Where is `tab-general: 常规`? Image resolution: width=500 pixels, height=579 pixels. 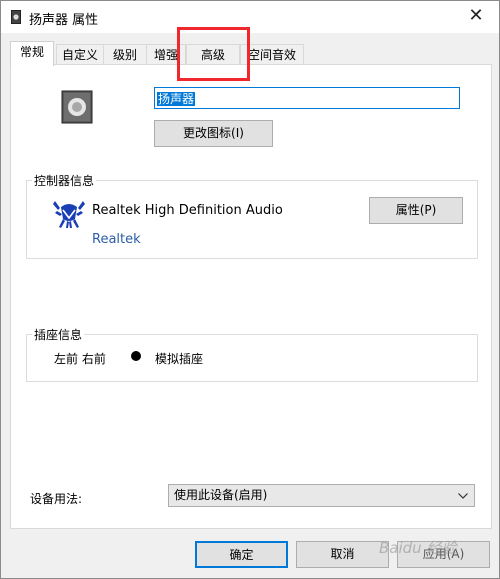
tab-general: 常规 is located at coordinates (32, 53).